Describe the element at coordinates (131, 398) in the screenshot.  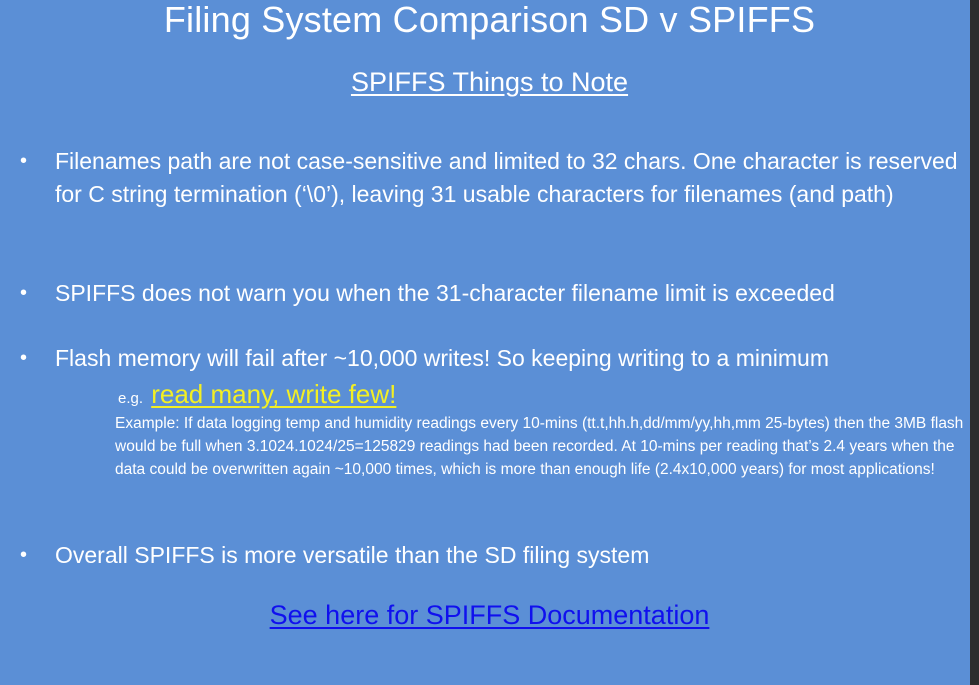
I see `eg-prefix: e.g.` at that location.